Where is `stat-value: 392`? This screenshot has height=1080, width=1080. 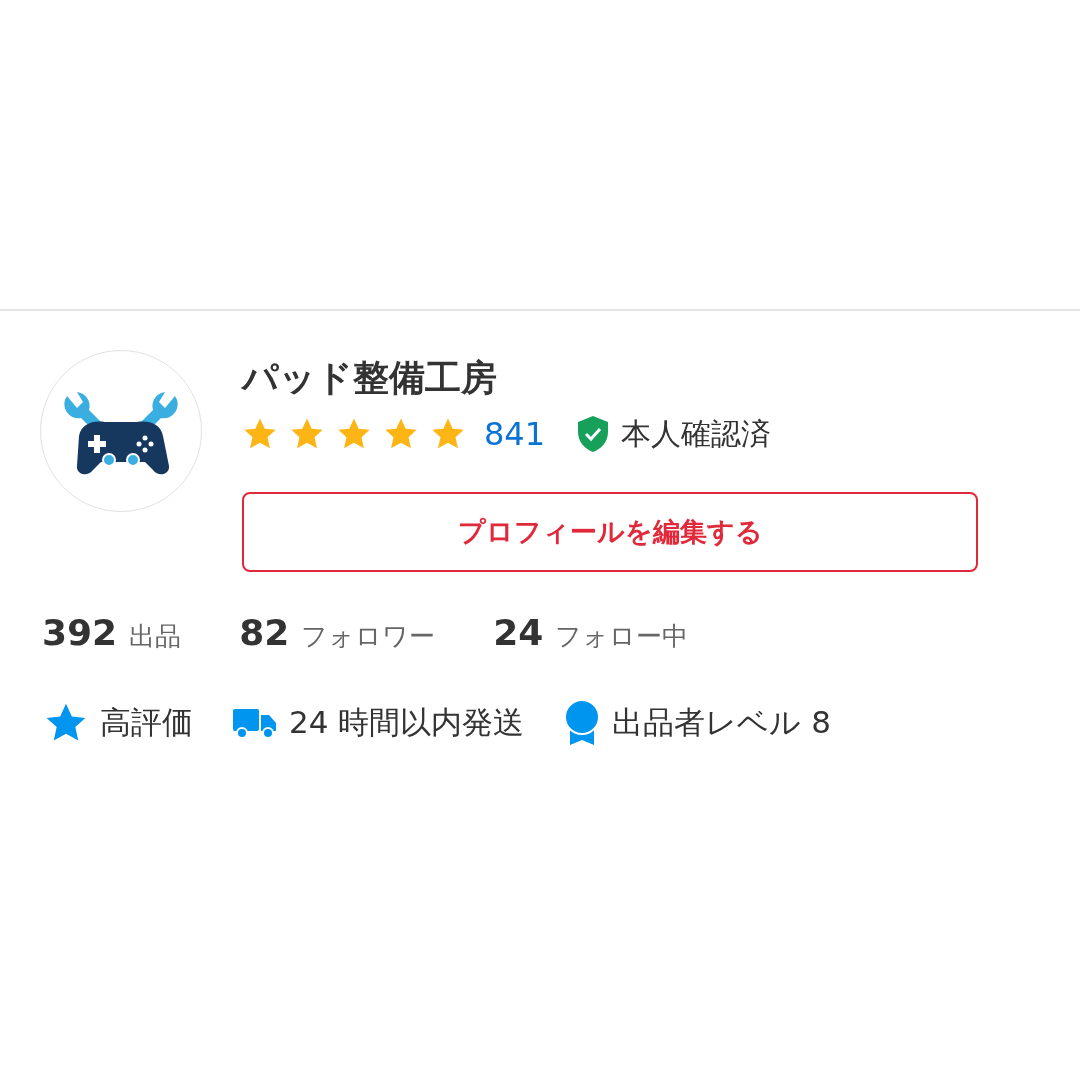 stat-value: 392 is located at coordinates (80, 632).